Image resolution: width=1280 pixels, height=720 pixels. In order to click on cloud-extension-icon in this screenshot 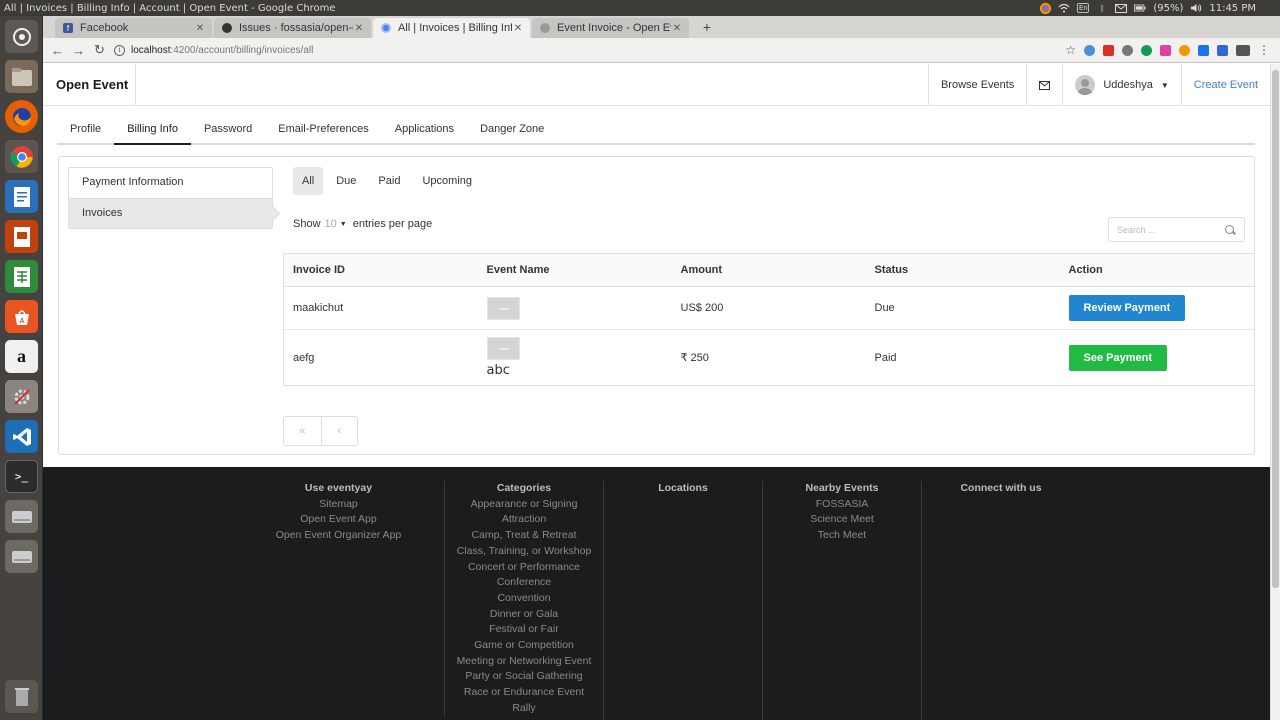, I will do `click(1089, 50)`.